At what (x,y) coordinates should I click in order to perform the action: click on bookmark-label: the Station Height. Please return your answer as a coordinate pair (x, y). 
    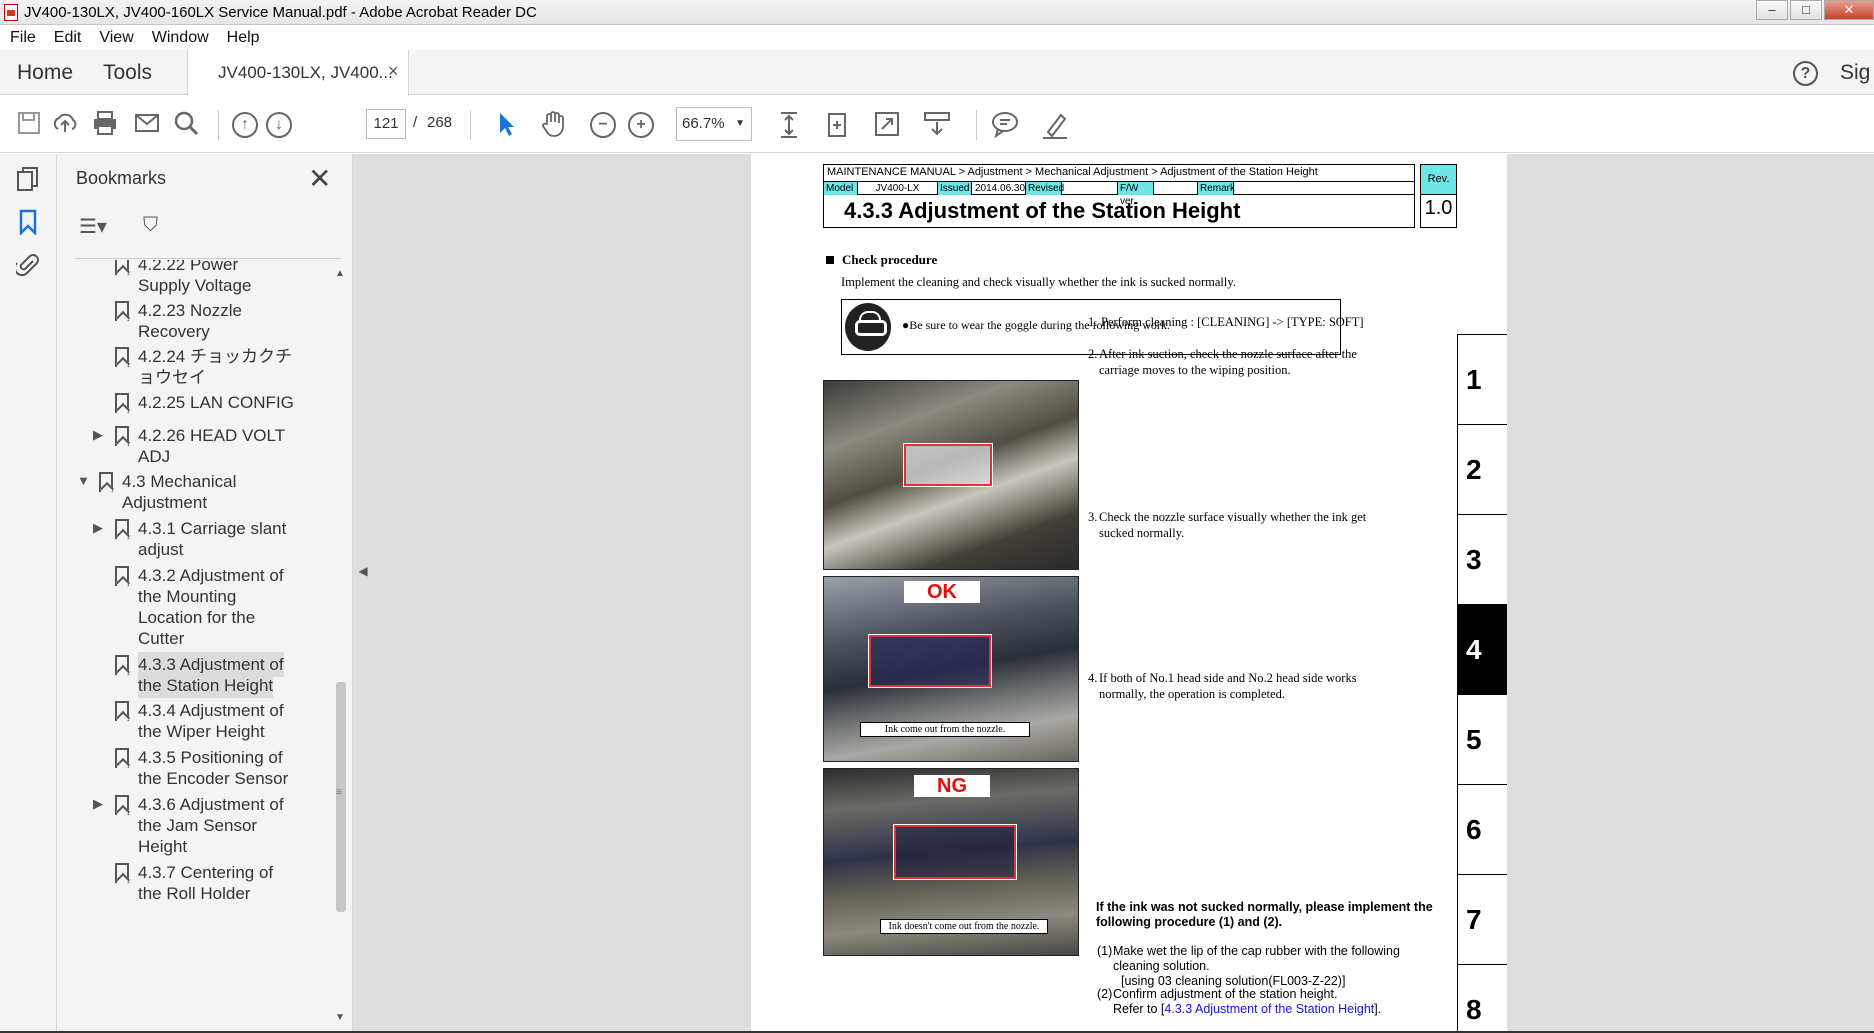
    Looking at the image, I should click on (206, 685).